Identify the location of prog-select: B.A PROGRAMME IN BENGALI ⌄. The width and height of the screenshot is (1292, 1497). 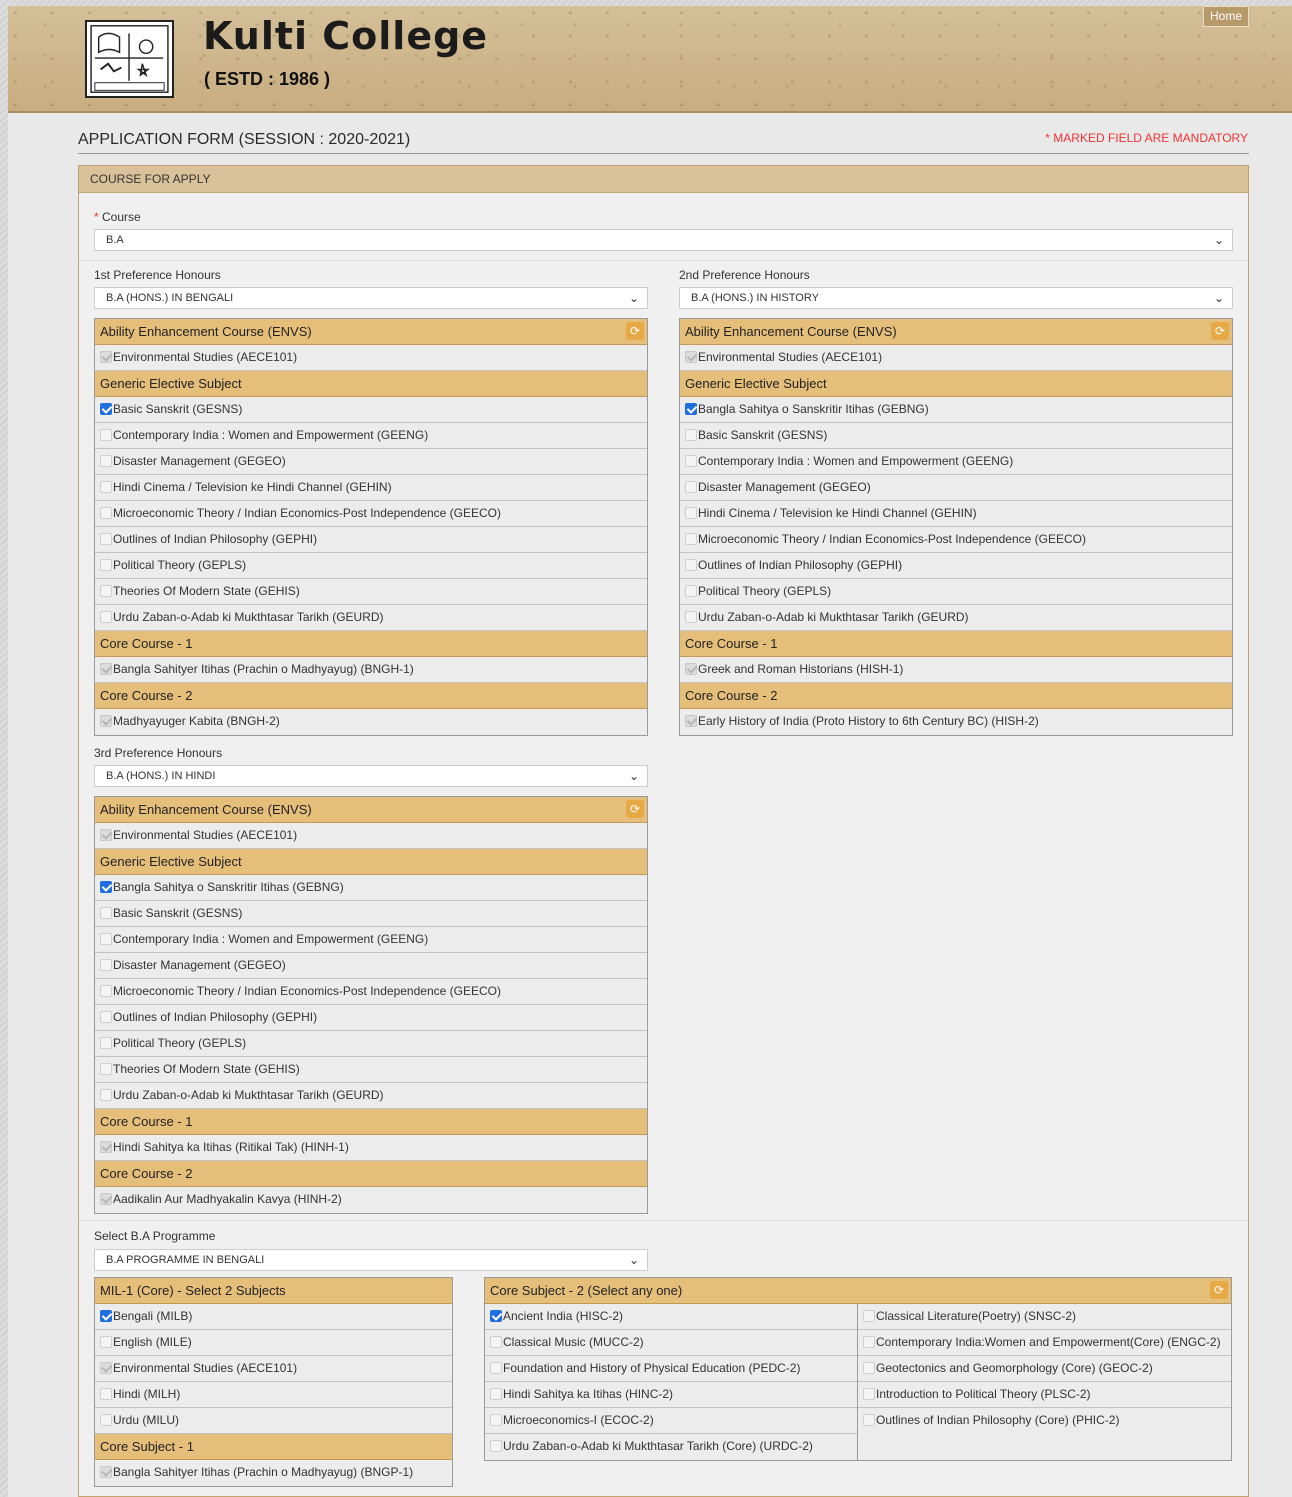
(371, 1260).